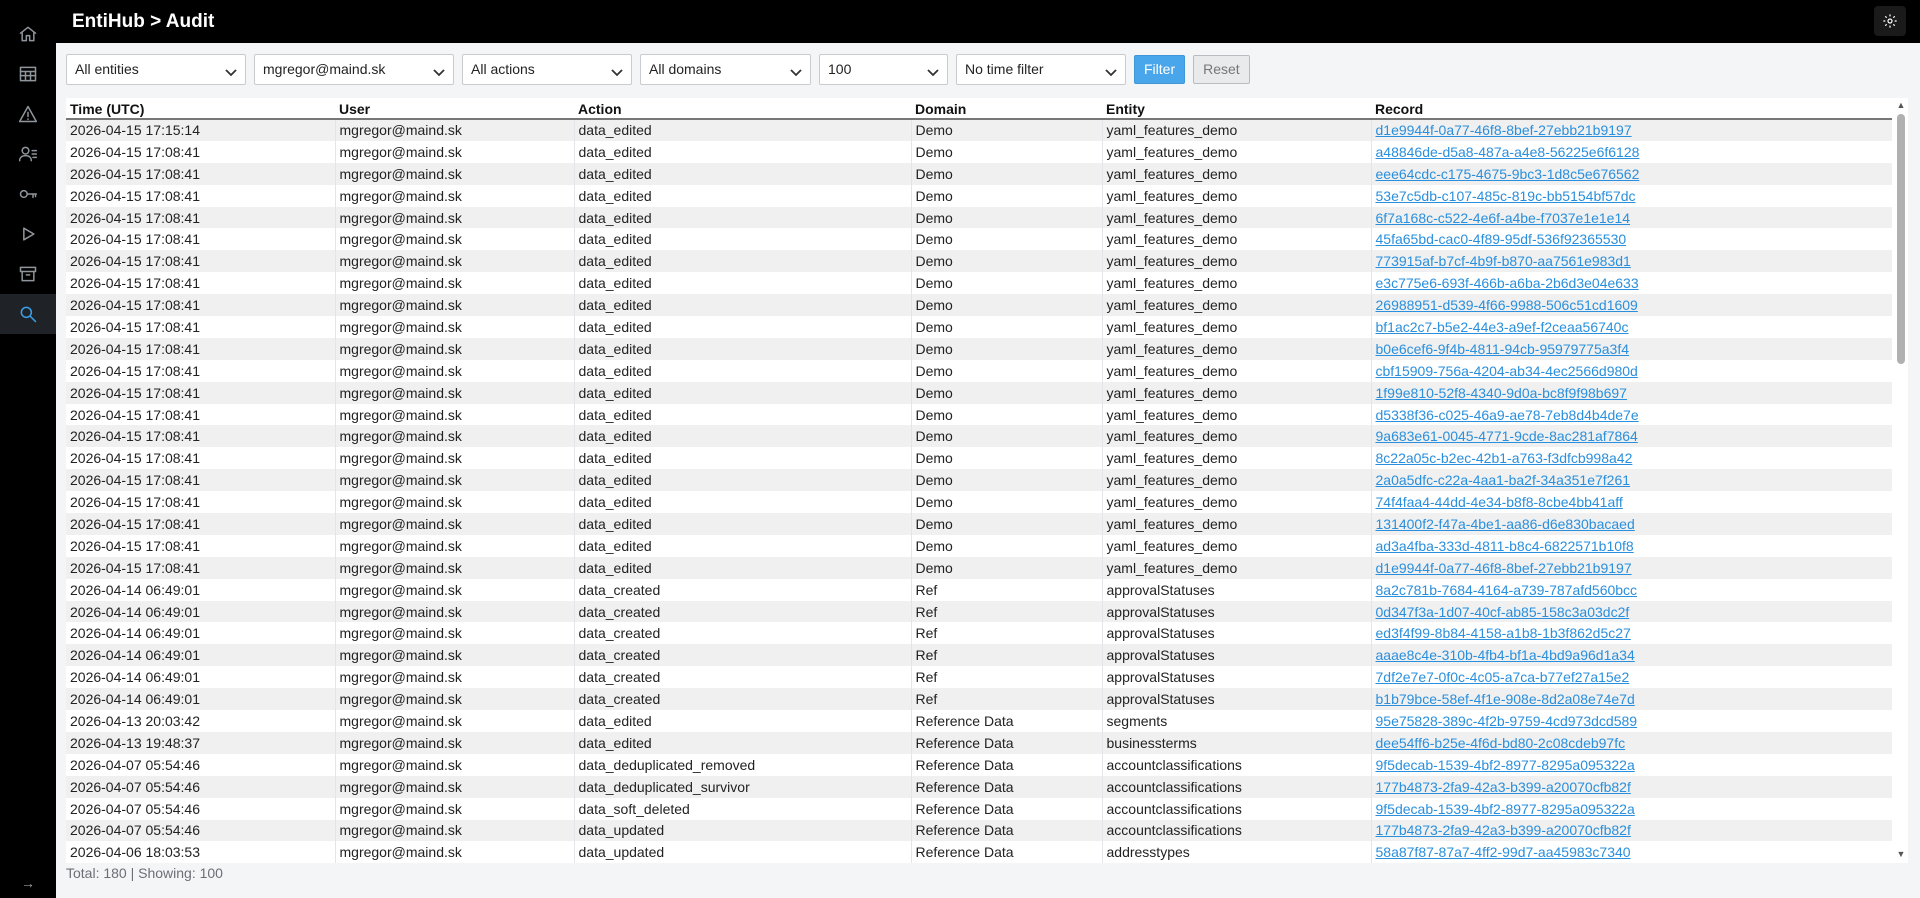 This screenshot has width=1920, height=898. Describe the element at coordinates (1631, 677) in the screenshot. I see `record-cell: 7df2e7e7-0f0c-4c05-a7ca-b77ef27a15e2` at that location.